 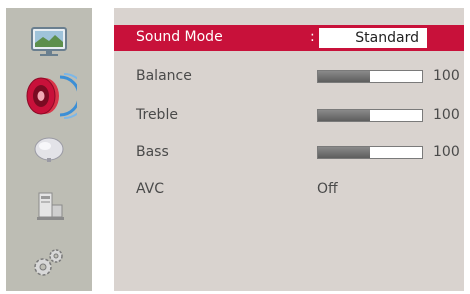 I want to click on sound-mode-label: Sound Mode, so click(x=179, y=37).